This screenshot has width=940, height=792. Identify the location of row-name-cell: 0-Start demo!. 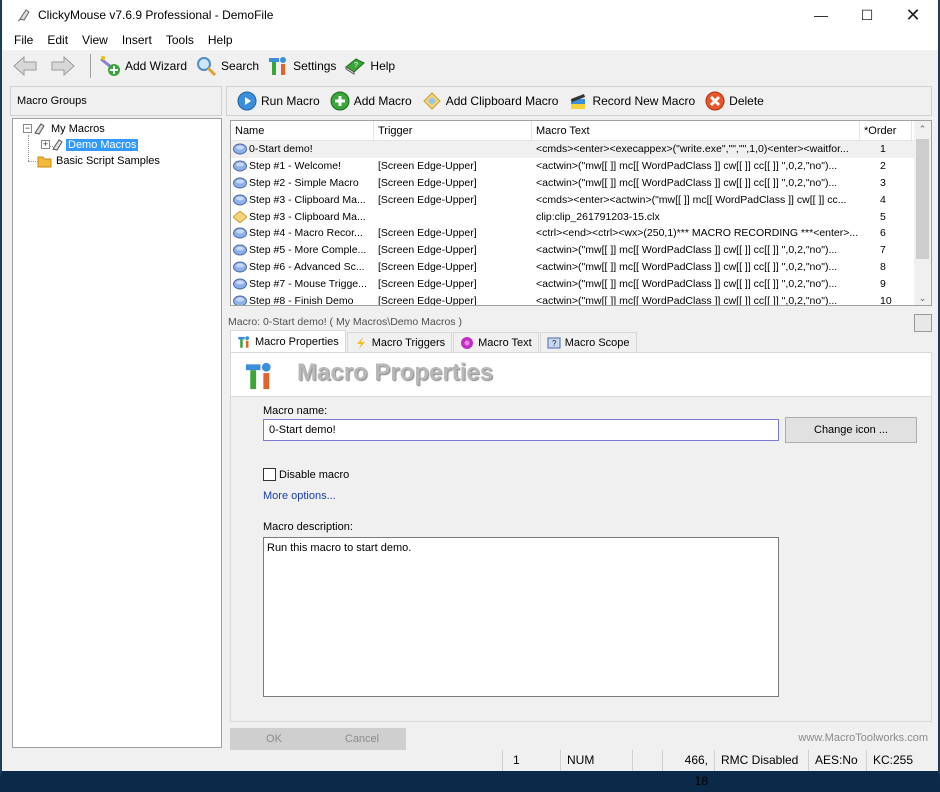
(302, 149).